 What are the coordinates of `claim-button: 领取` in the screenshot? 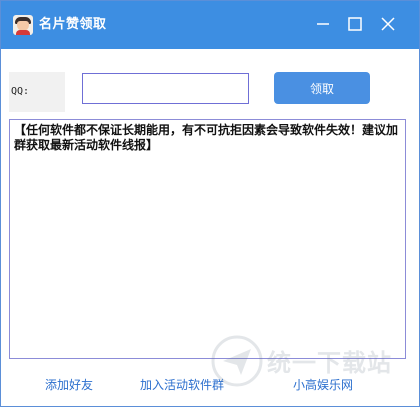 It's located at (322, 88).